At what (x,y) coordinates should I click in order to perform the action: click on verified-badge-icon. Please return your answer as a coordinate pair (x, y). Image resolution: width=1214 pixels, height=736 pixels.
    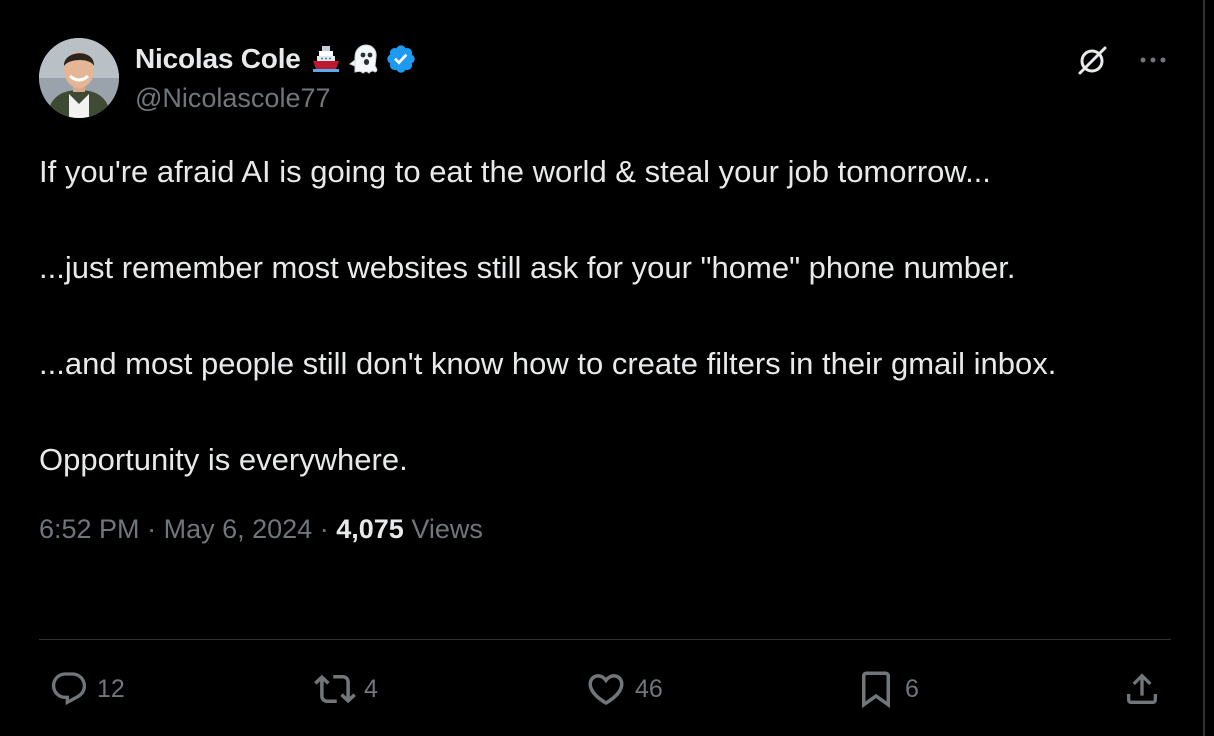
    Looking at the image, I should click on (401, 59).